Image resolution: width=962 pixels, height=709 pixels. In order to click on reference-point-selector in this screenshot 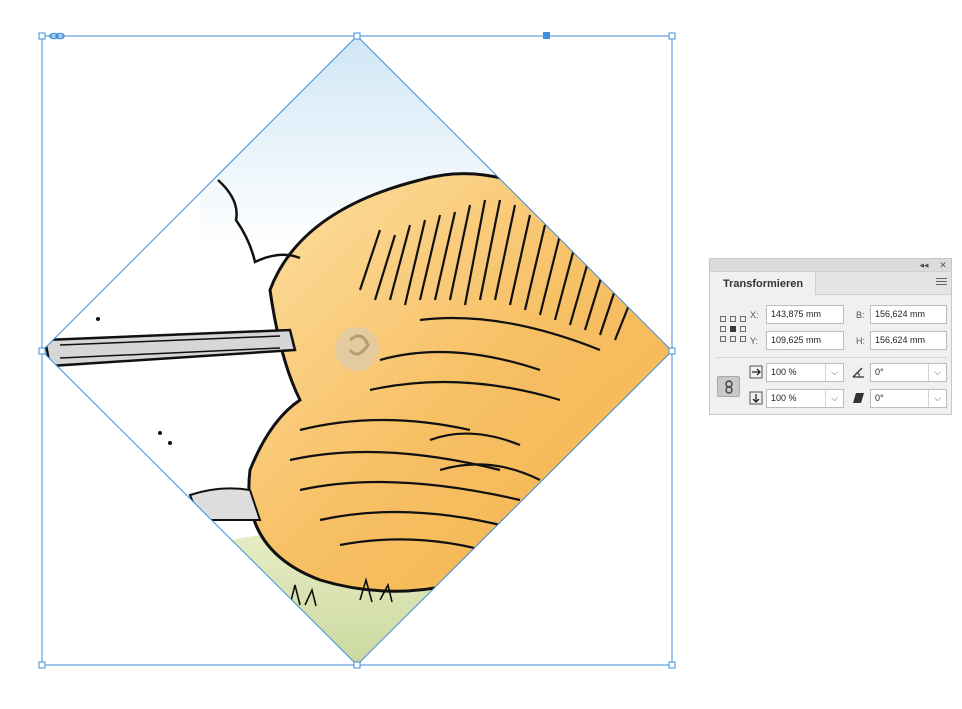, I will do `click(733, 329)`.